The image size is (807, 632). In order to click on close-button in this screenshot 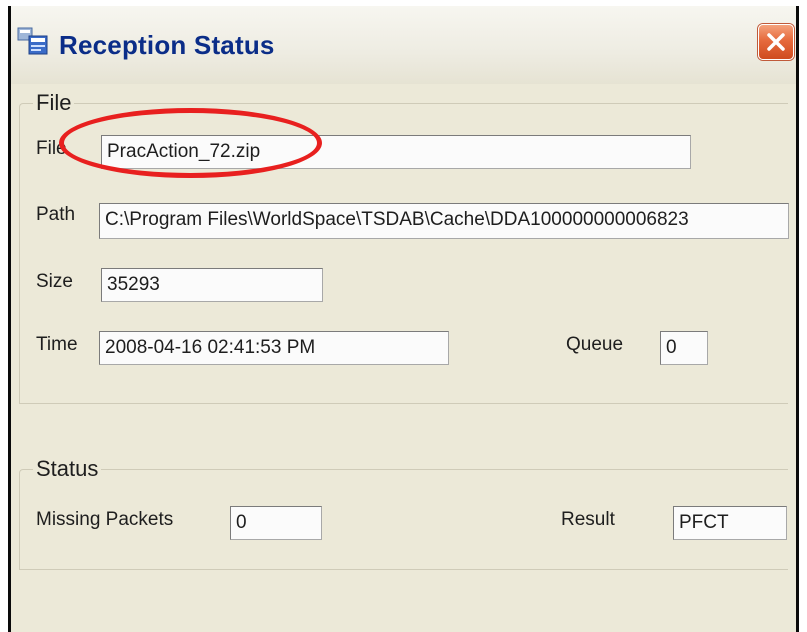, I will do `click(776, 42)`.